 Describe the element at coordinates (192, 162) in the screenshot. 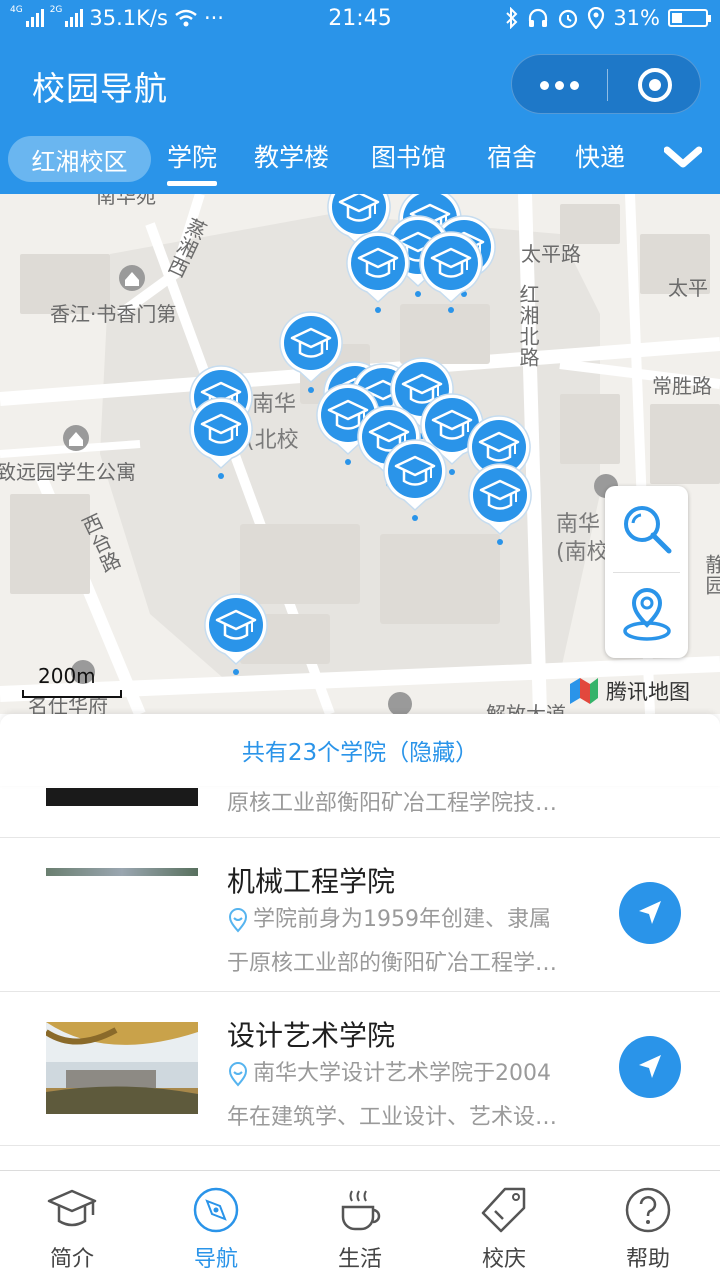

I see `tab-college: 学院` at that location.